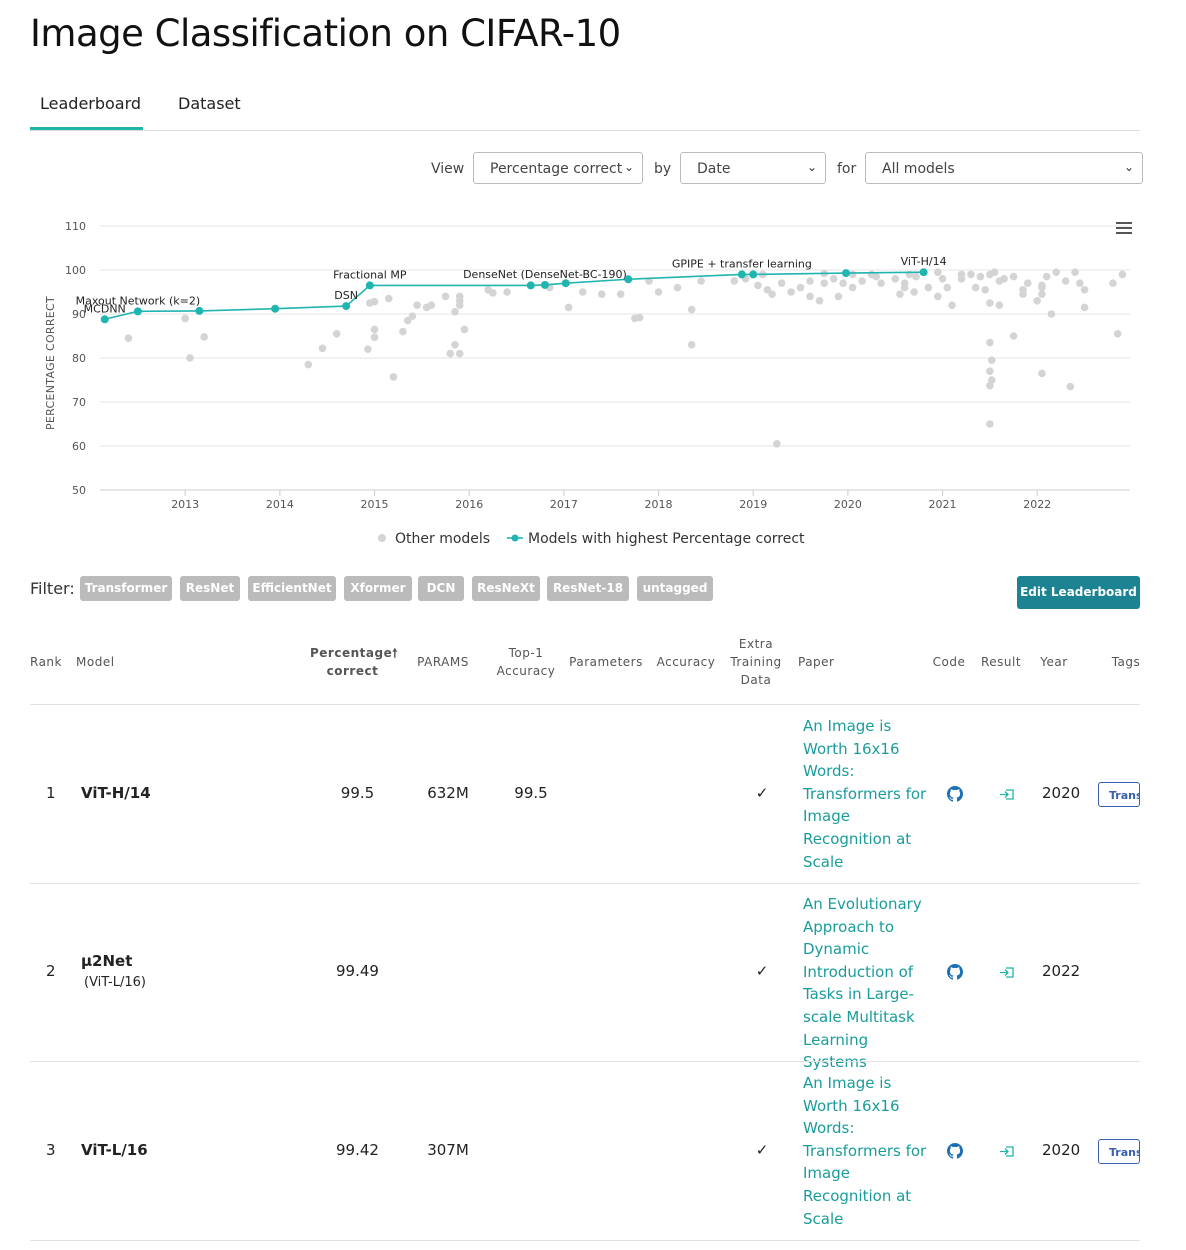 Image resolution: width=1186 pixels, height=1250 pixels. What do you see at coordinates (526, 662) in the screenshot?
I see `th-top1-accuracy: Top-1 Accuracy` at bounding box center [526, 662].